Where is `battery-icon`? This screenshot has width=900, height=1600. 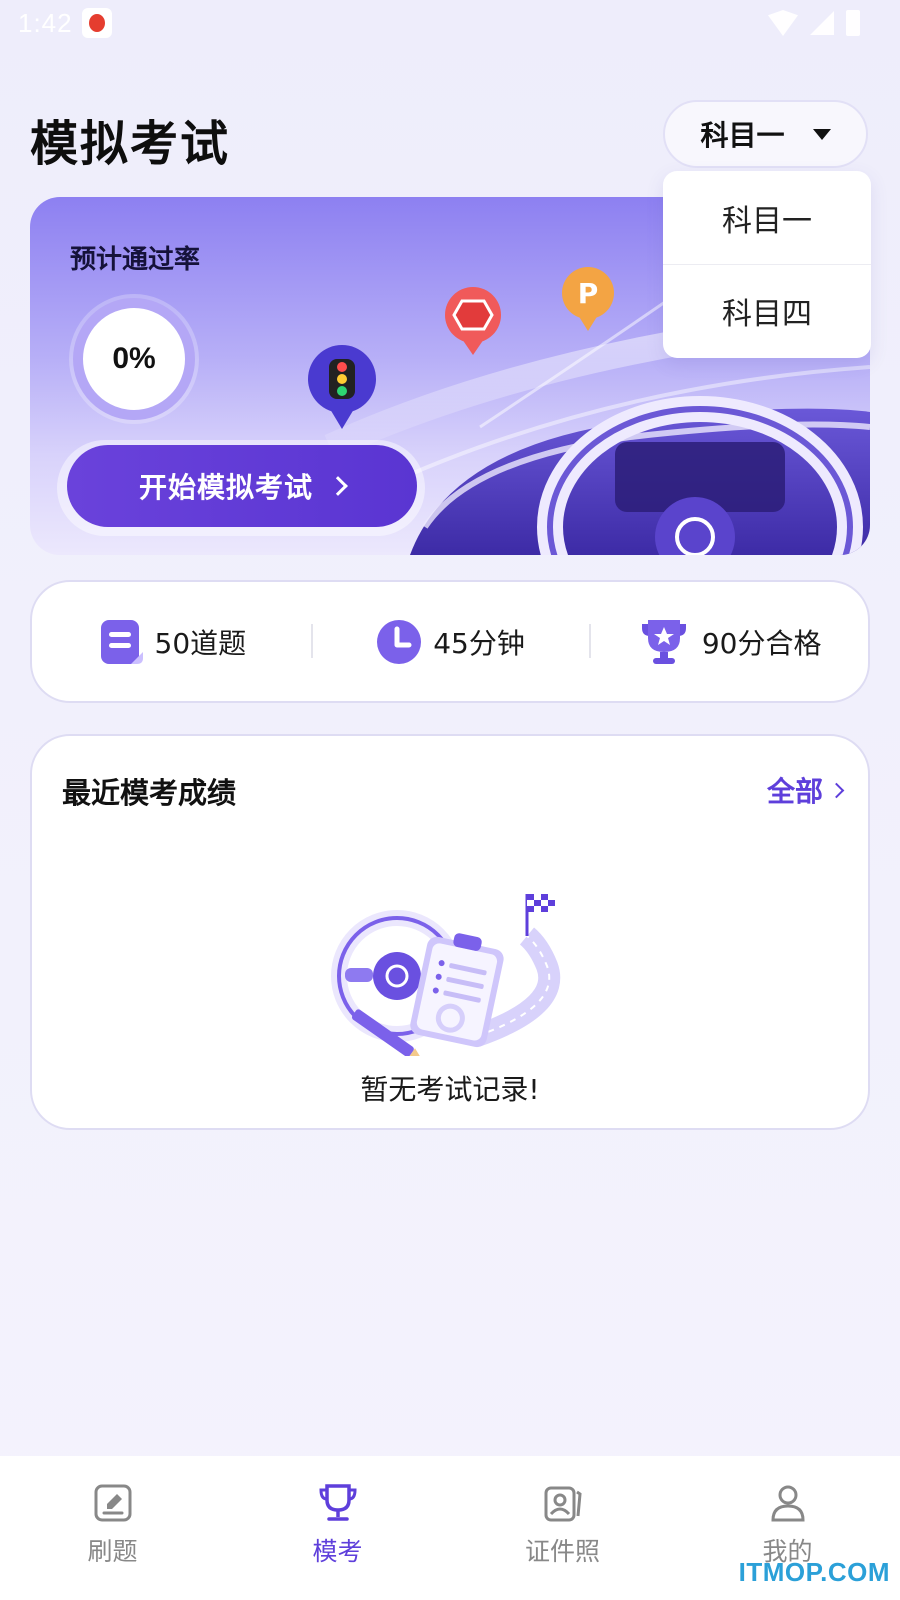 battery-icon is located at coordinates (853, 23).